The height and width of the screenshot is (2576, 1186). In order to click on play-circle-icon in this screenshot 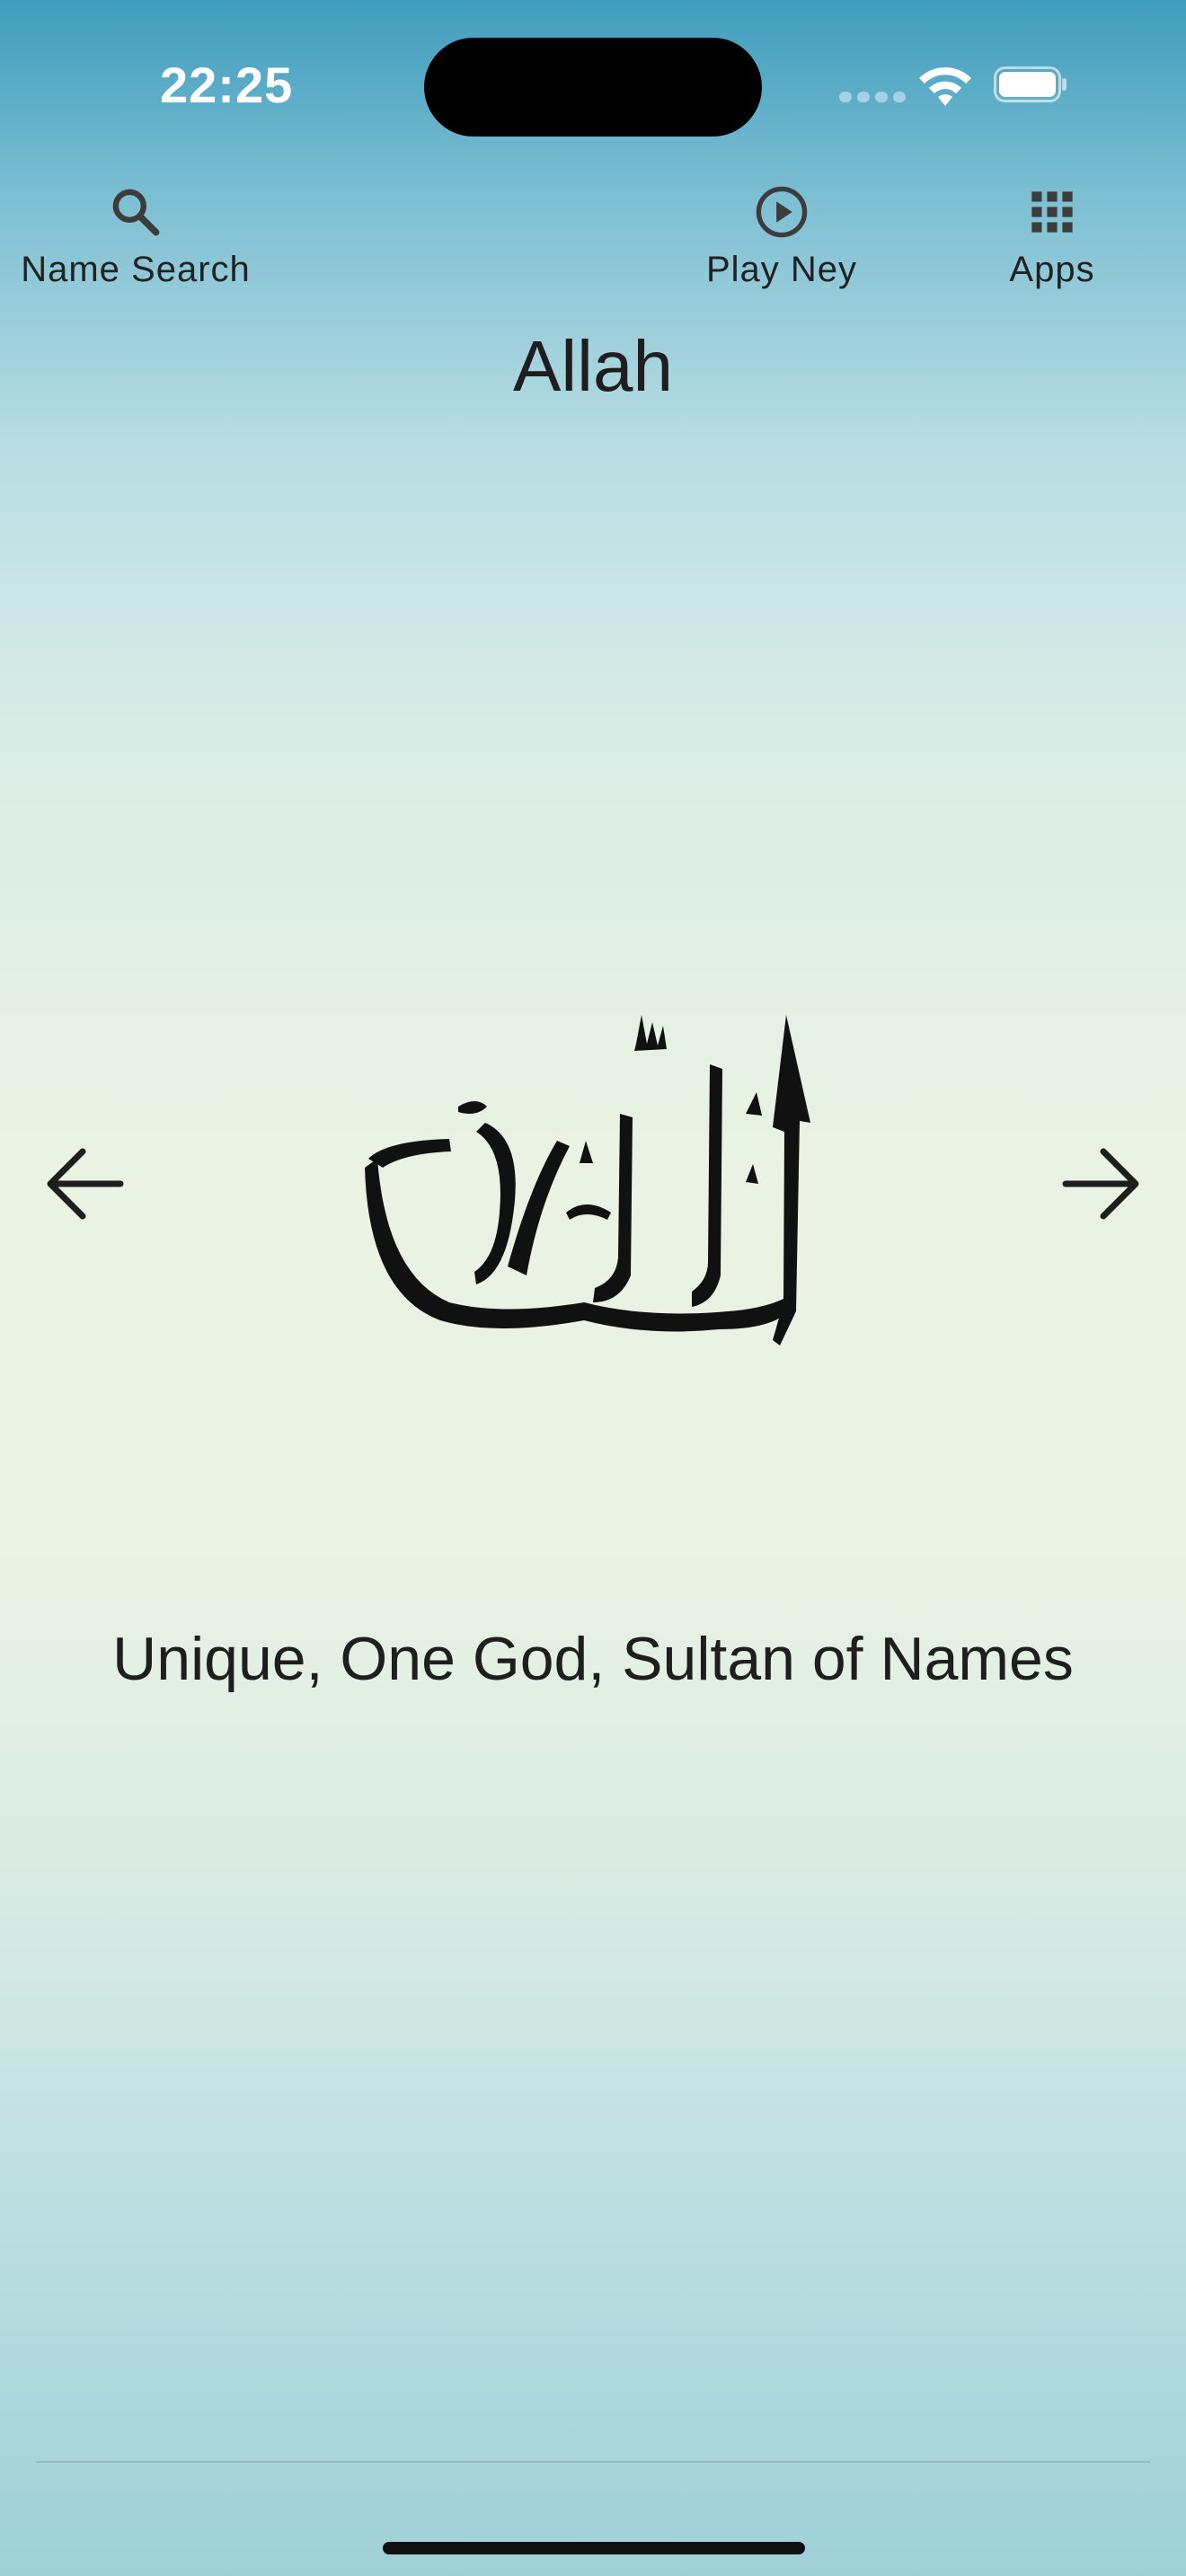, I will do `click(782, 212)`.